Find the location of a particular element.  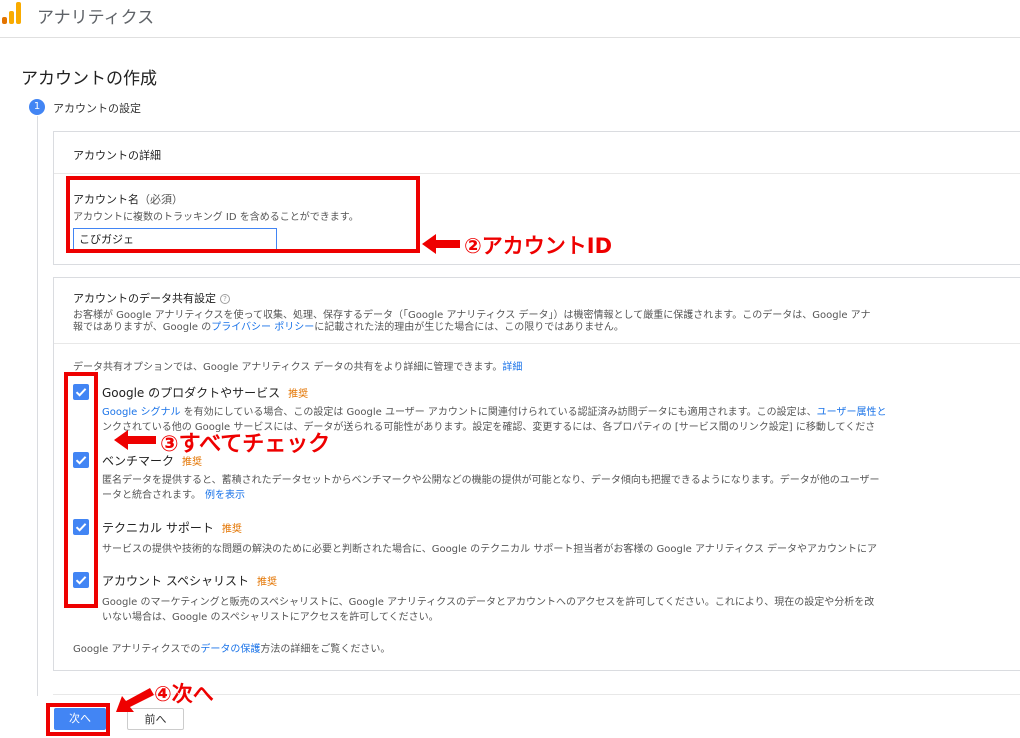

step-number: 1 is located at coordinates (37, 107).